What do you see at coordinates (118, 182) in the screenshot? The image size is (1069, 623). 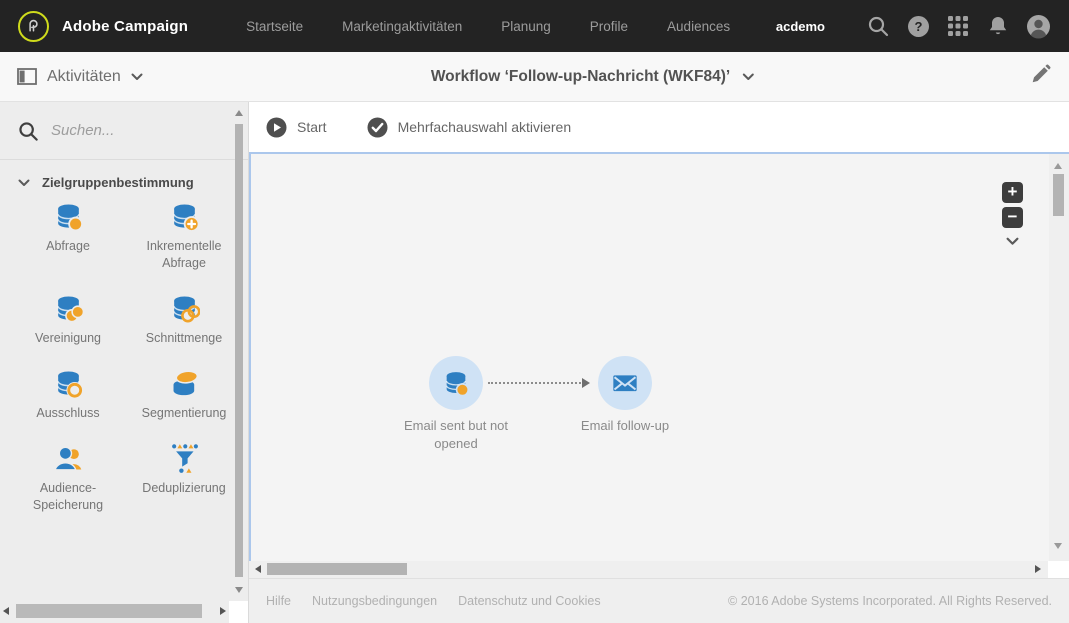 I see `section-label: Zielgruppenbestimmung` at bounding box center [118, 182].